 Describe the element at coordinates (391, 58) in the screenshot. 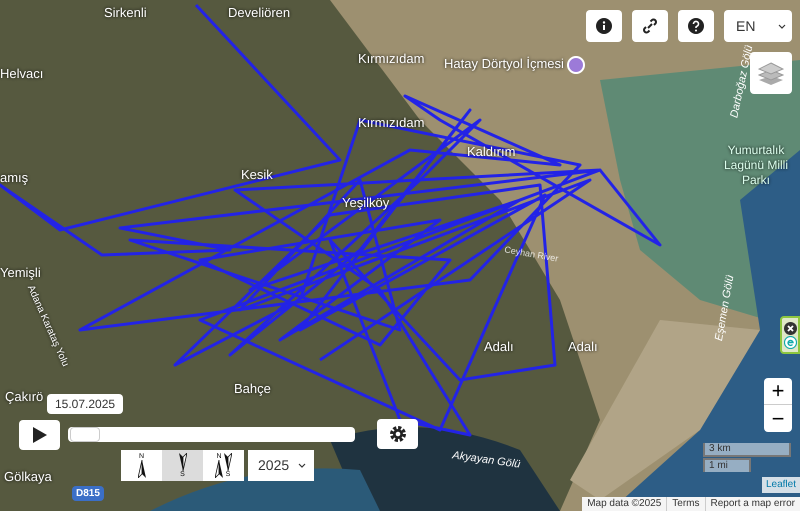

I see `map-label: Kırmızıdam` at that location.